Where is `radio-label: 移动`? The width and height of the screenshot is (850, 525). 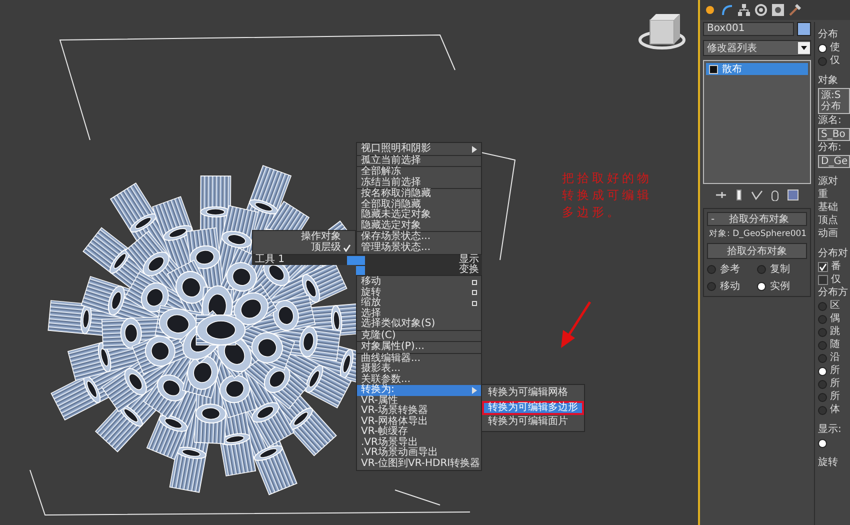
radio-label: 移动 is located at coordinates (730, 286).